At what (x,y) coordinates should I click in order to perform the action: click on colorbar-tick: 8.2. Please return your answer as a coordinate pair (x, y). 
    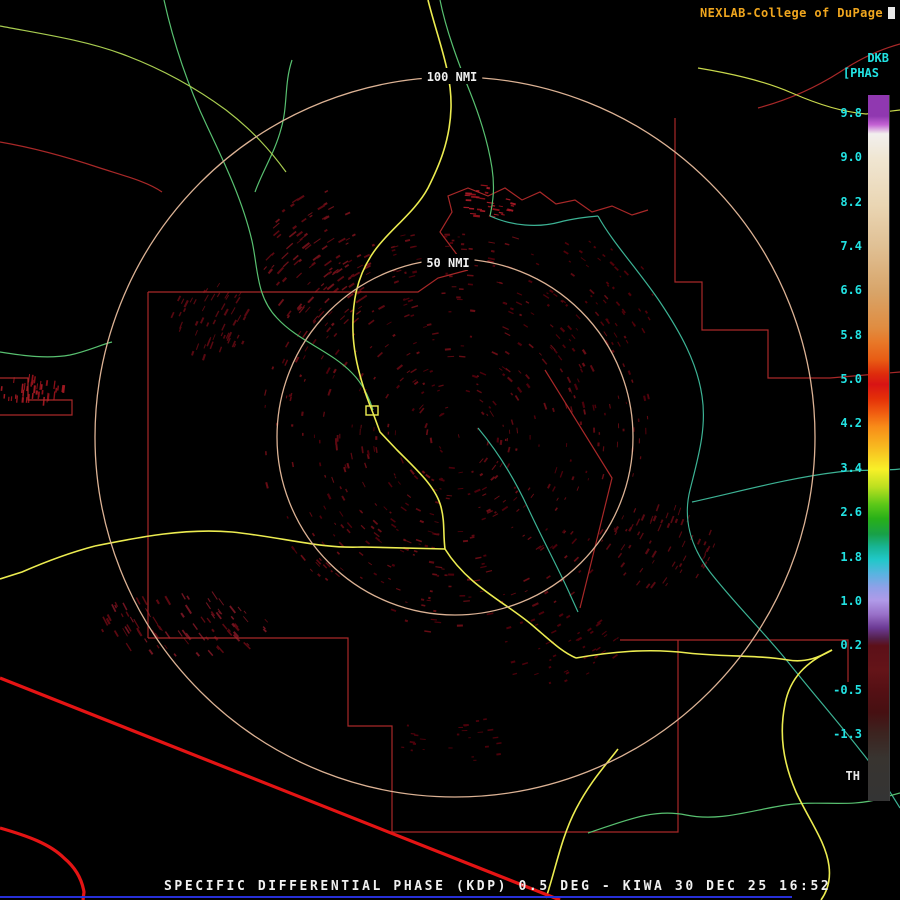
    Looking at the image, I should click on (851, 201).